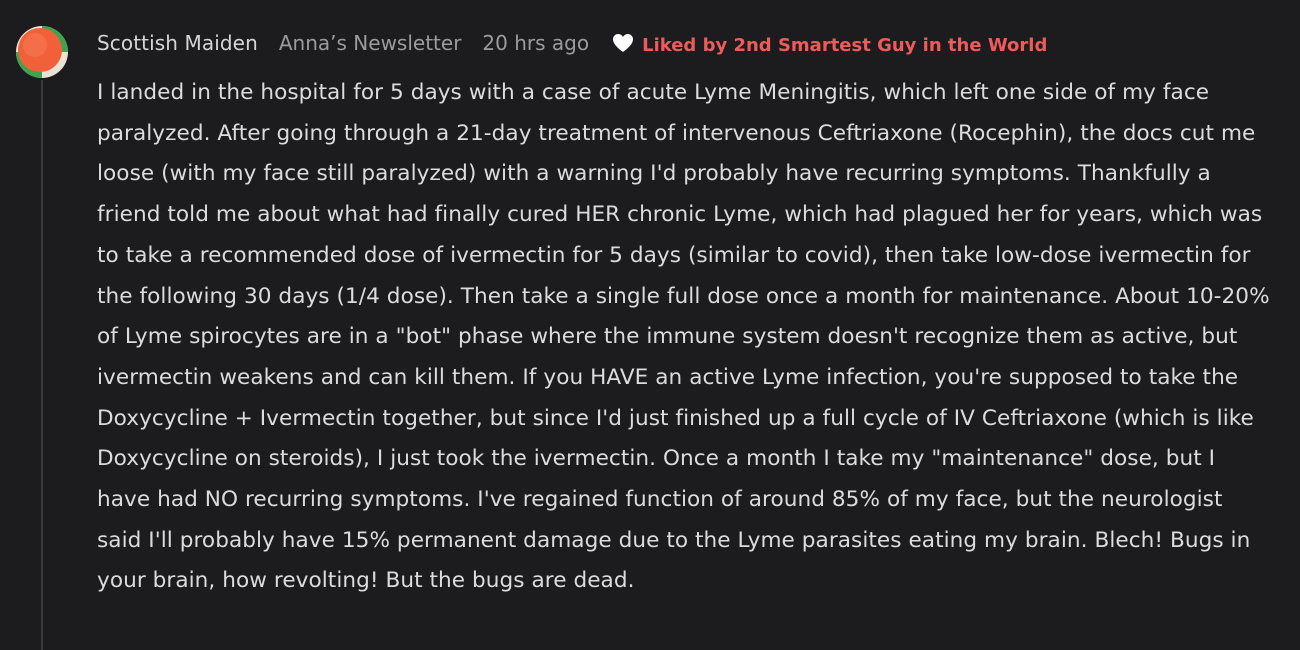 The image size is (1300, 650). What do you see at coordinates (623, 43) in the screenshot?
I see `heart-icon` at bounding box center [623, 43].